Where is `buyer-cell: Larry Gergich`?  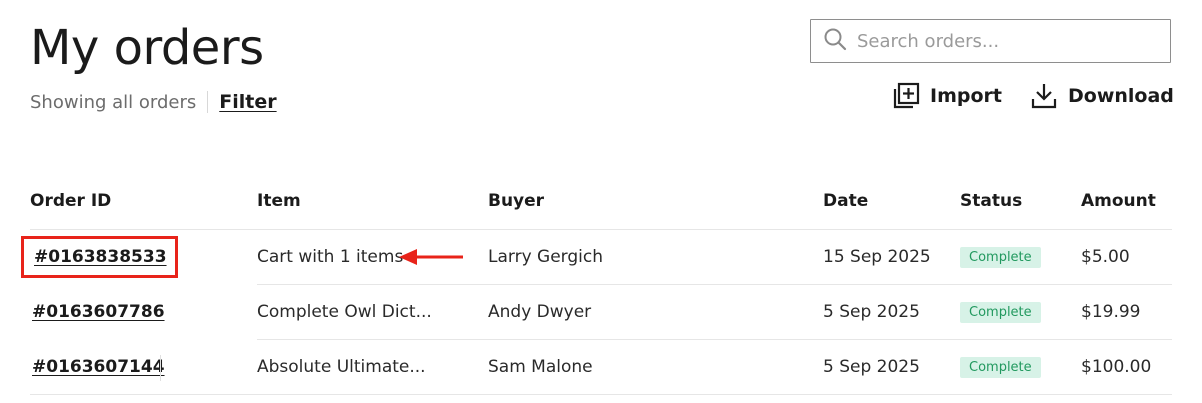
buyer-cell: Larry Gergich is located at coordinates (655, 257).